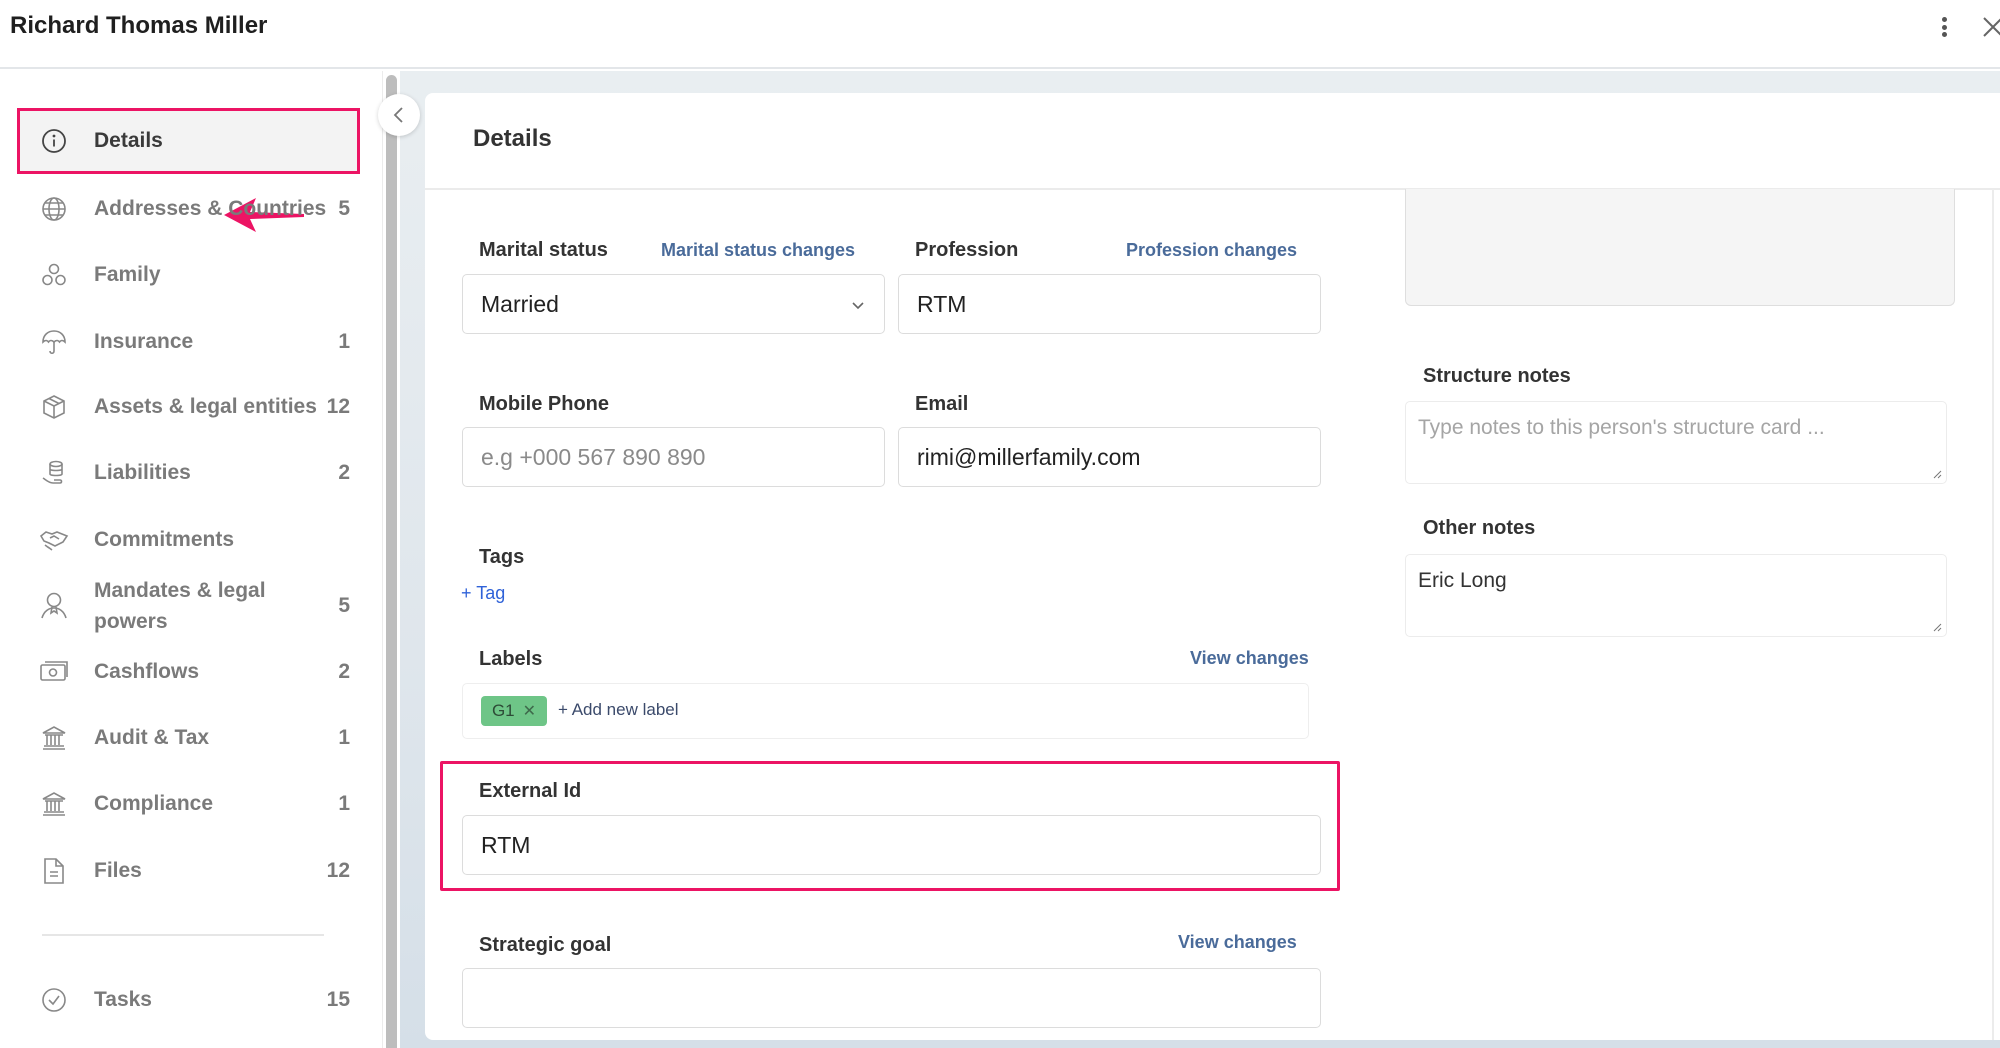 This screenshot has height=1048, width=2000. Describe the element at coordinates (891, 845) in the screenshot. I see `external-id-input: RTM` at that location.